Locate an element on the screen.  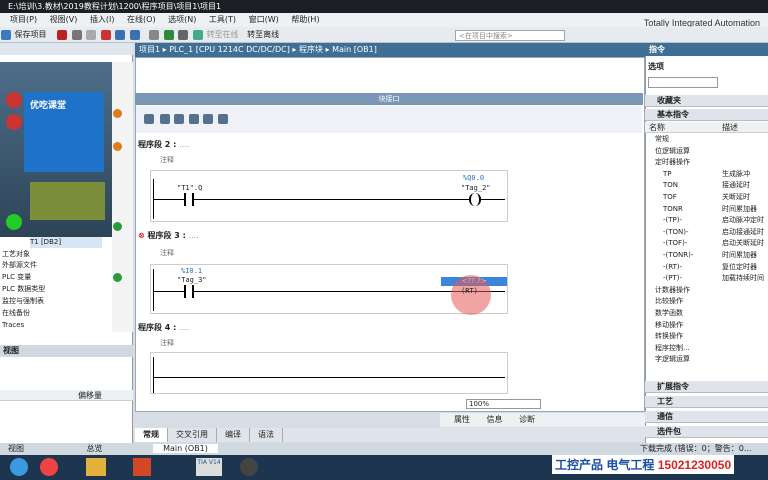
tree-item-db: T1 [DB2] is located at coordinates (66, 242).